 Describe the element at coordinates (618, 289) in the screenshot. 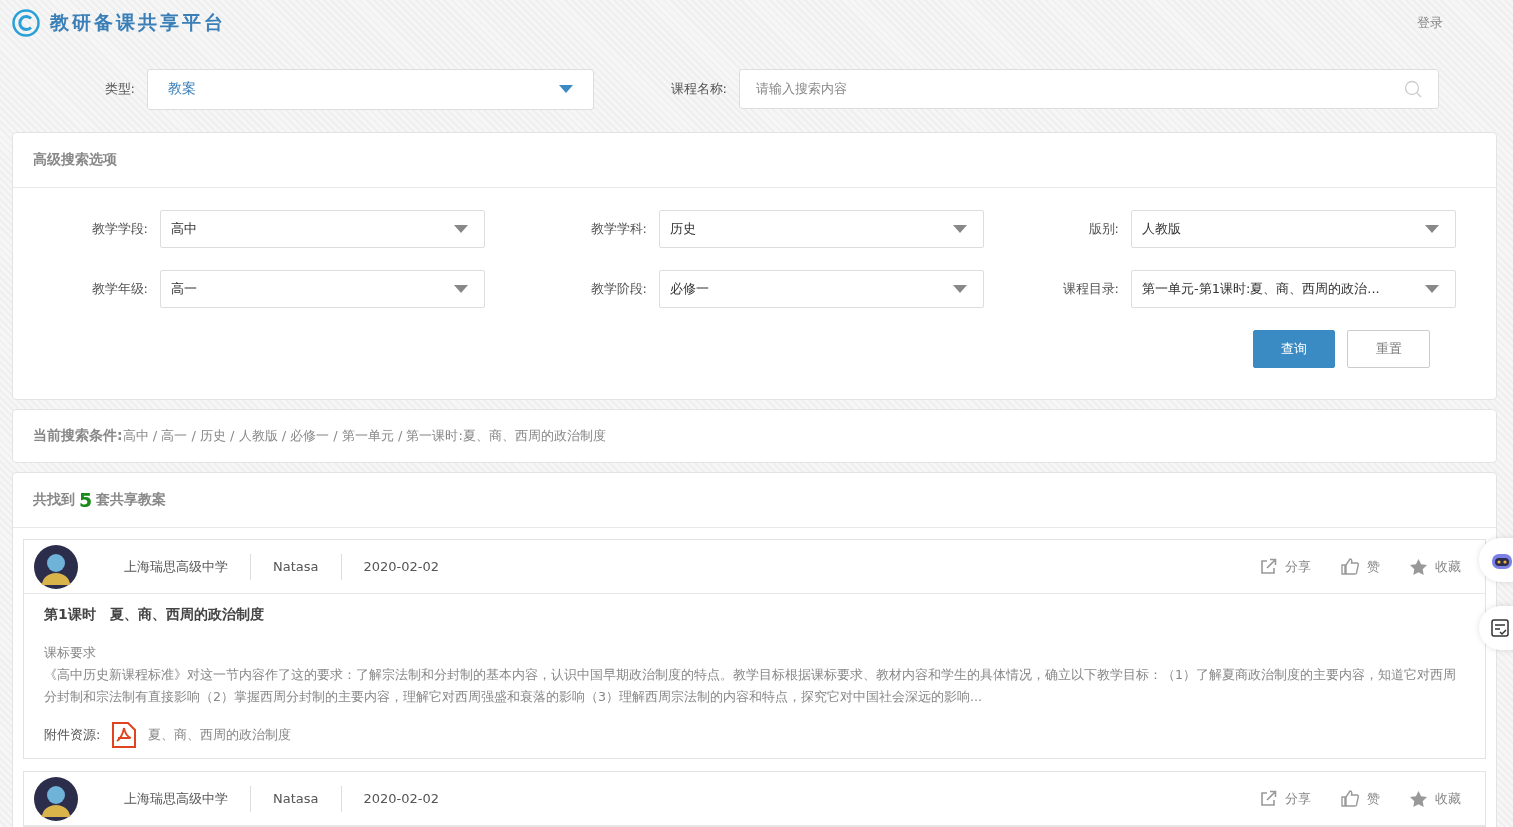

I see `field-label: 教学阶段:` at that location.